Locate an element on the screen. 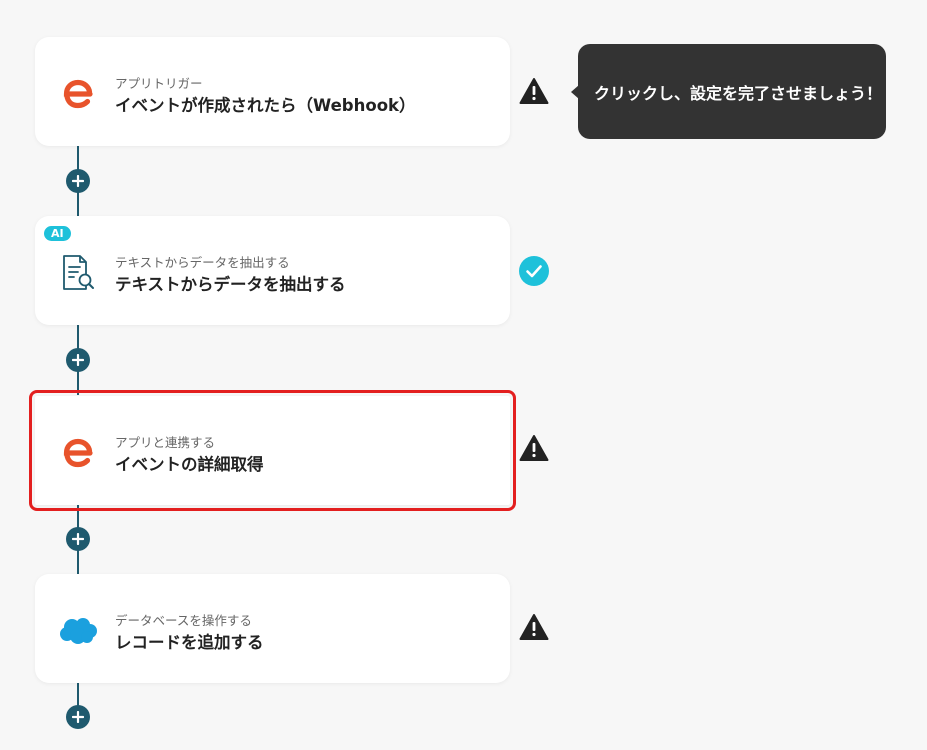  flow-step-card-selected: アプリと連携する イベントの詳細取得 is located at coordinates (272, 450).